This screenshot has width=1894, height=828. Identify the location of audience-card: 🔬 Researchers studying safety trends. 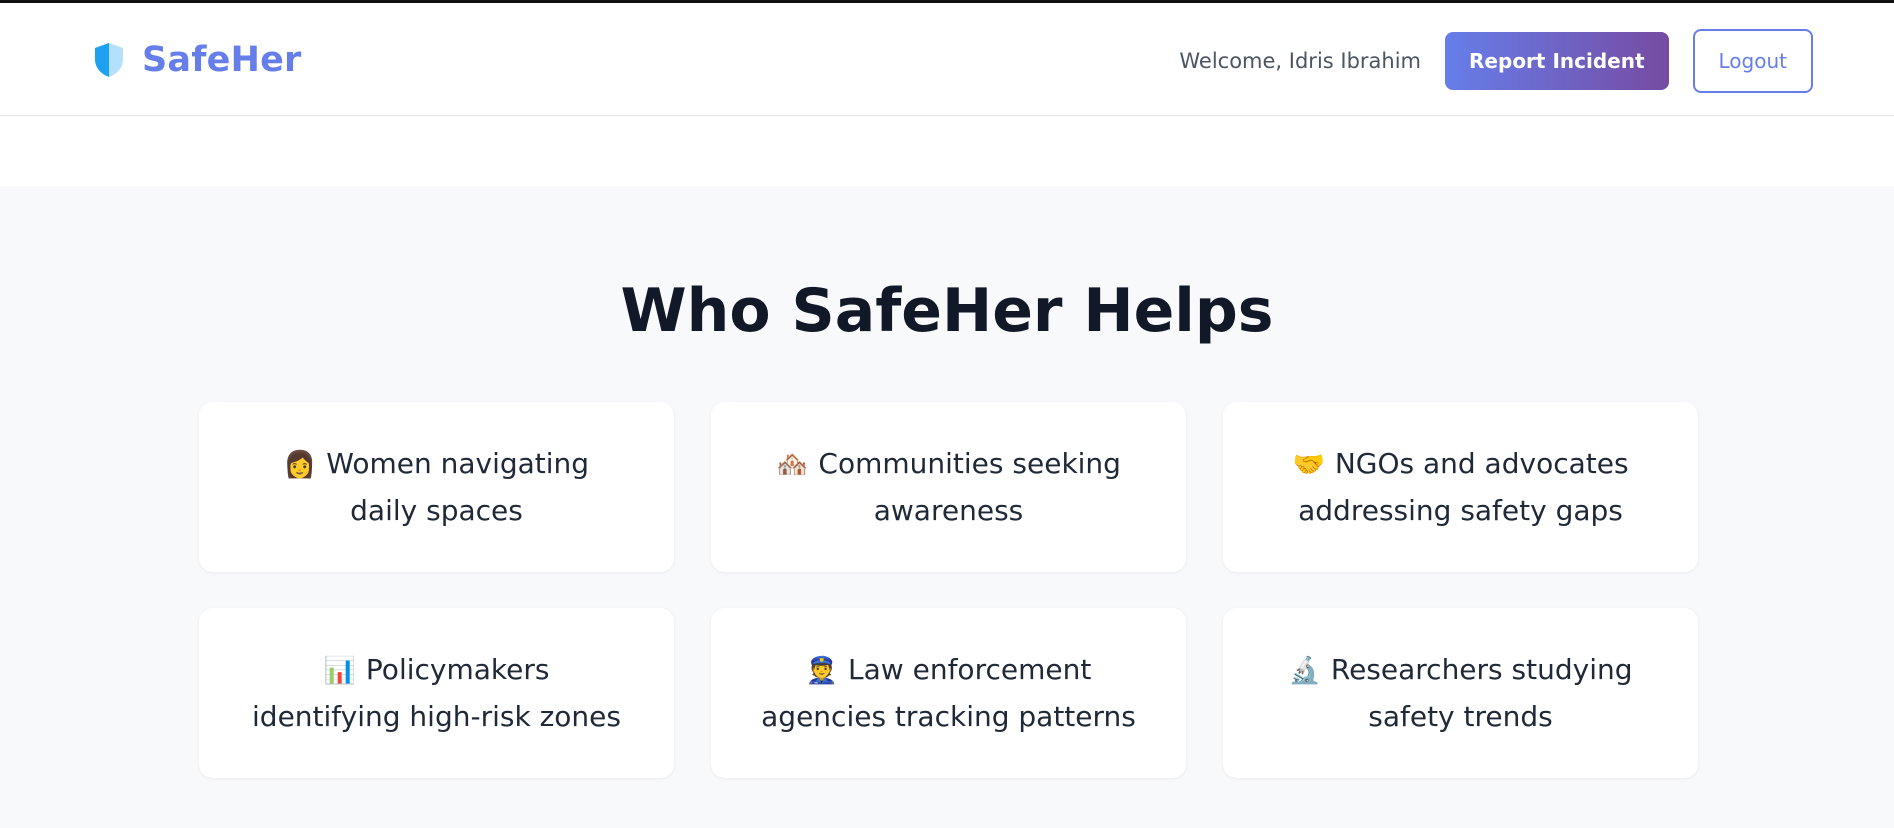
(1460, 693).